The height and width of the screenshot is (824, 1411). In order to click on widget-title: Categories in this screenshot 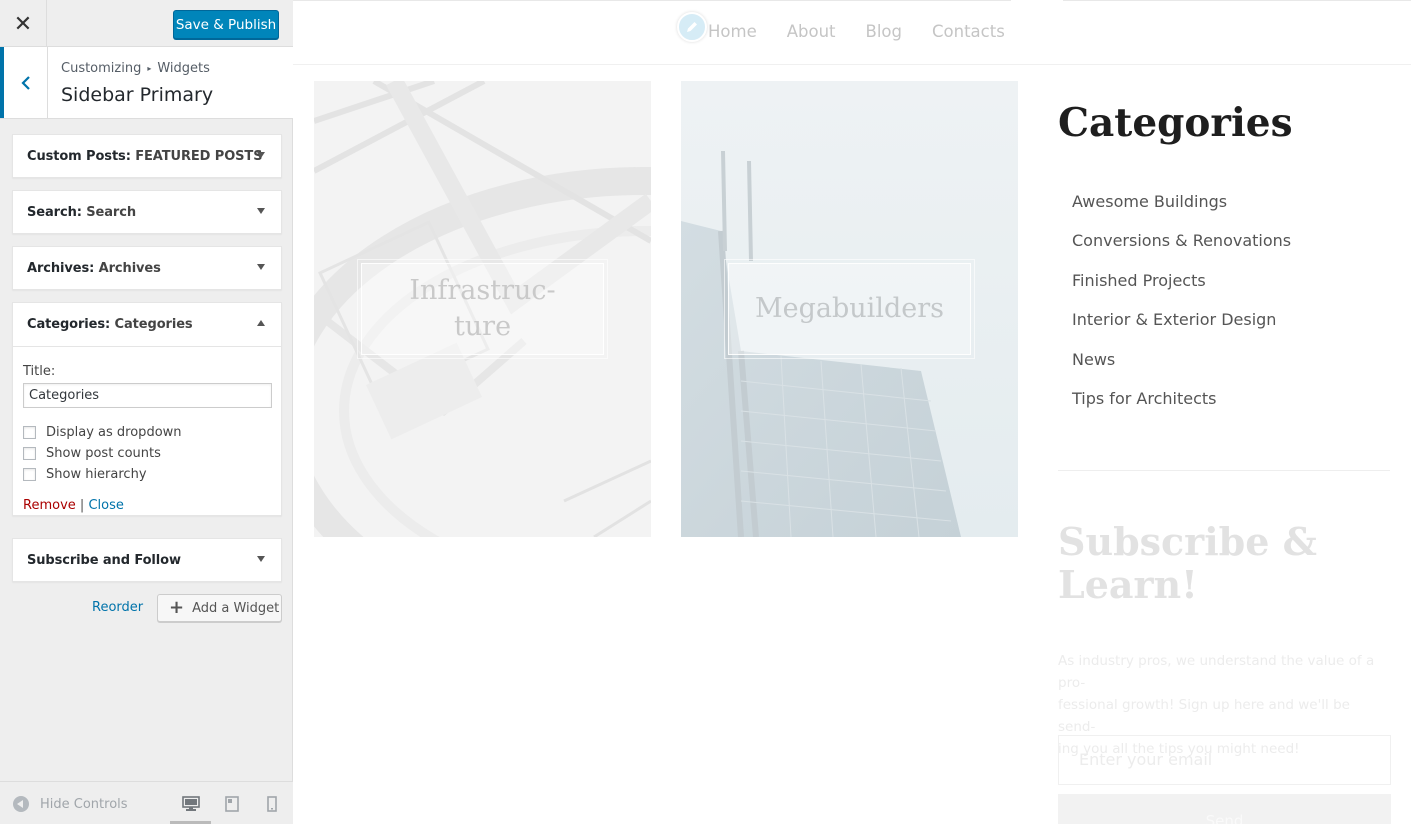, I will do `click(110, 324)`.